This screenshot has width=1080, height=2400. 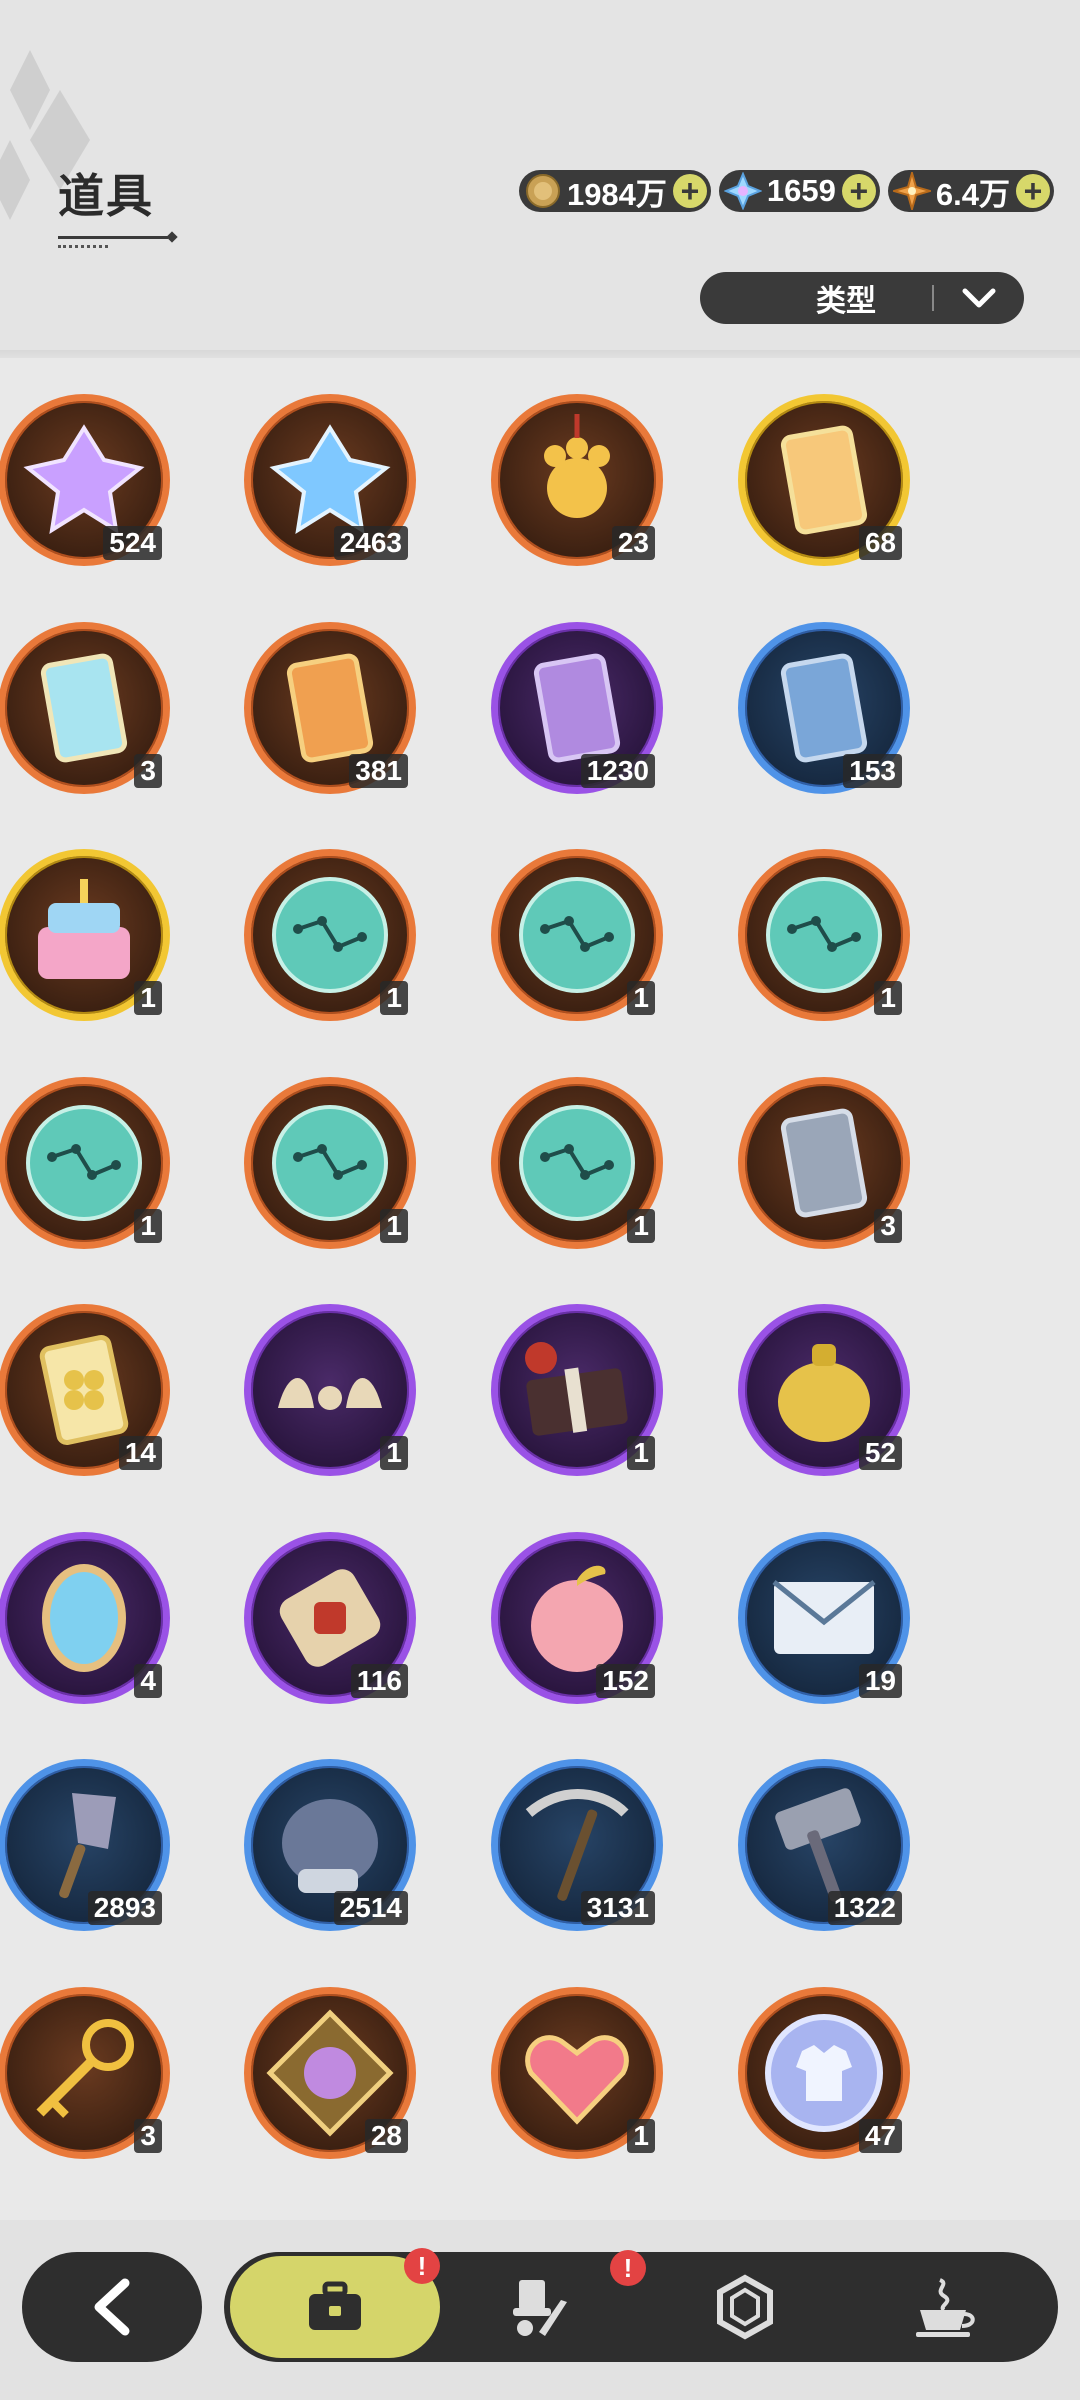 What do you see at coordinates (330, 1845) in the screenshot?
I see `item-slot: 2514` at bounding box center [330, 1845].